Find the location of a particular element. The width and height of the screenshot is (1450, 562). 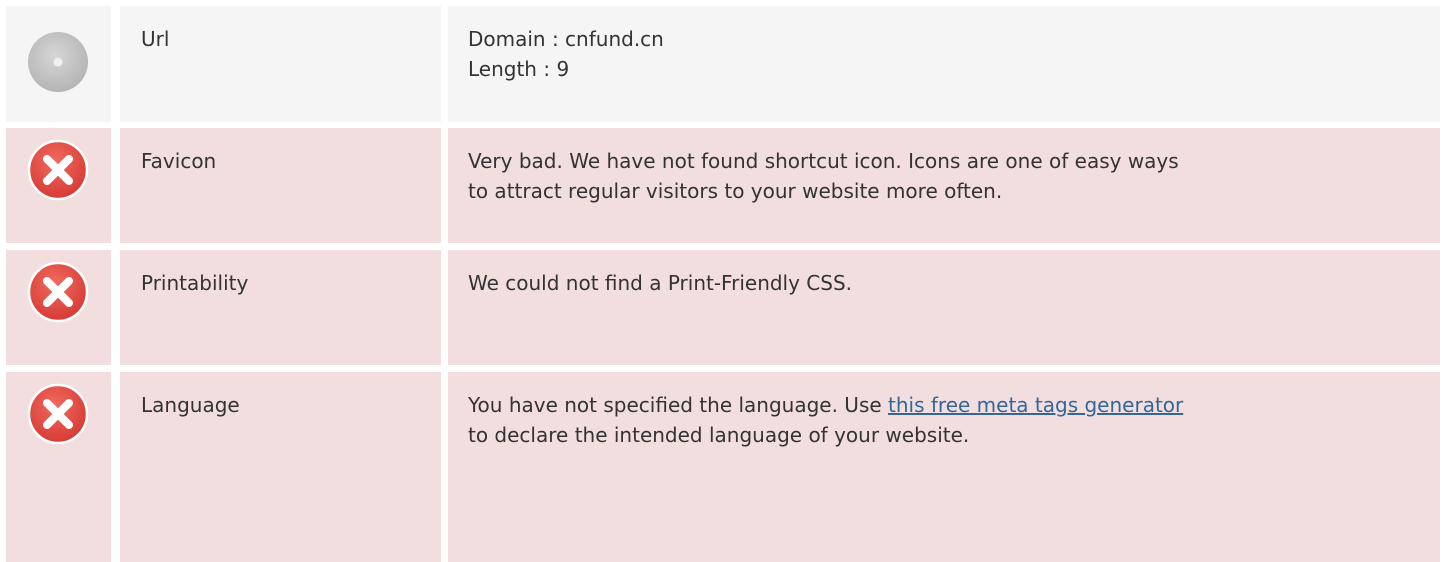

row-label: Url is located at coordinates (155, 39).